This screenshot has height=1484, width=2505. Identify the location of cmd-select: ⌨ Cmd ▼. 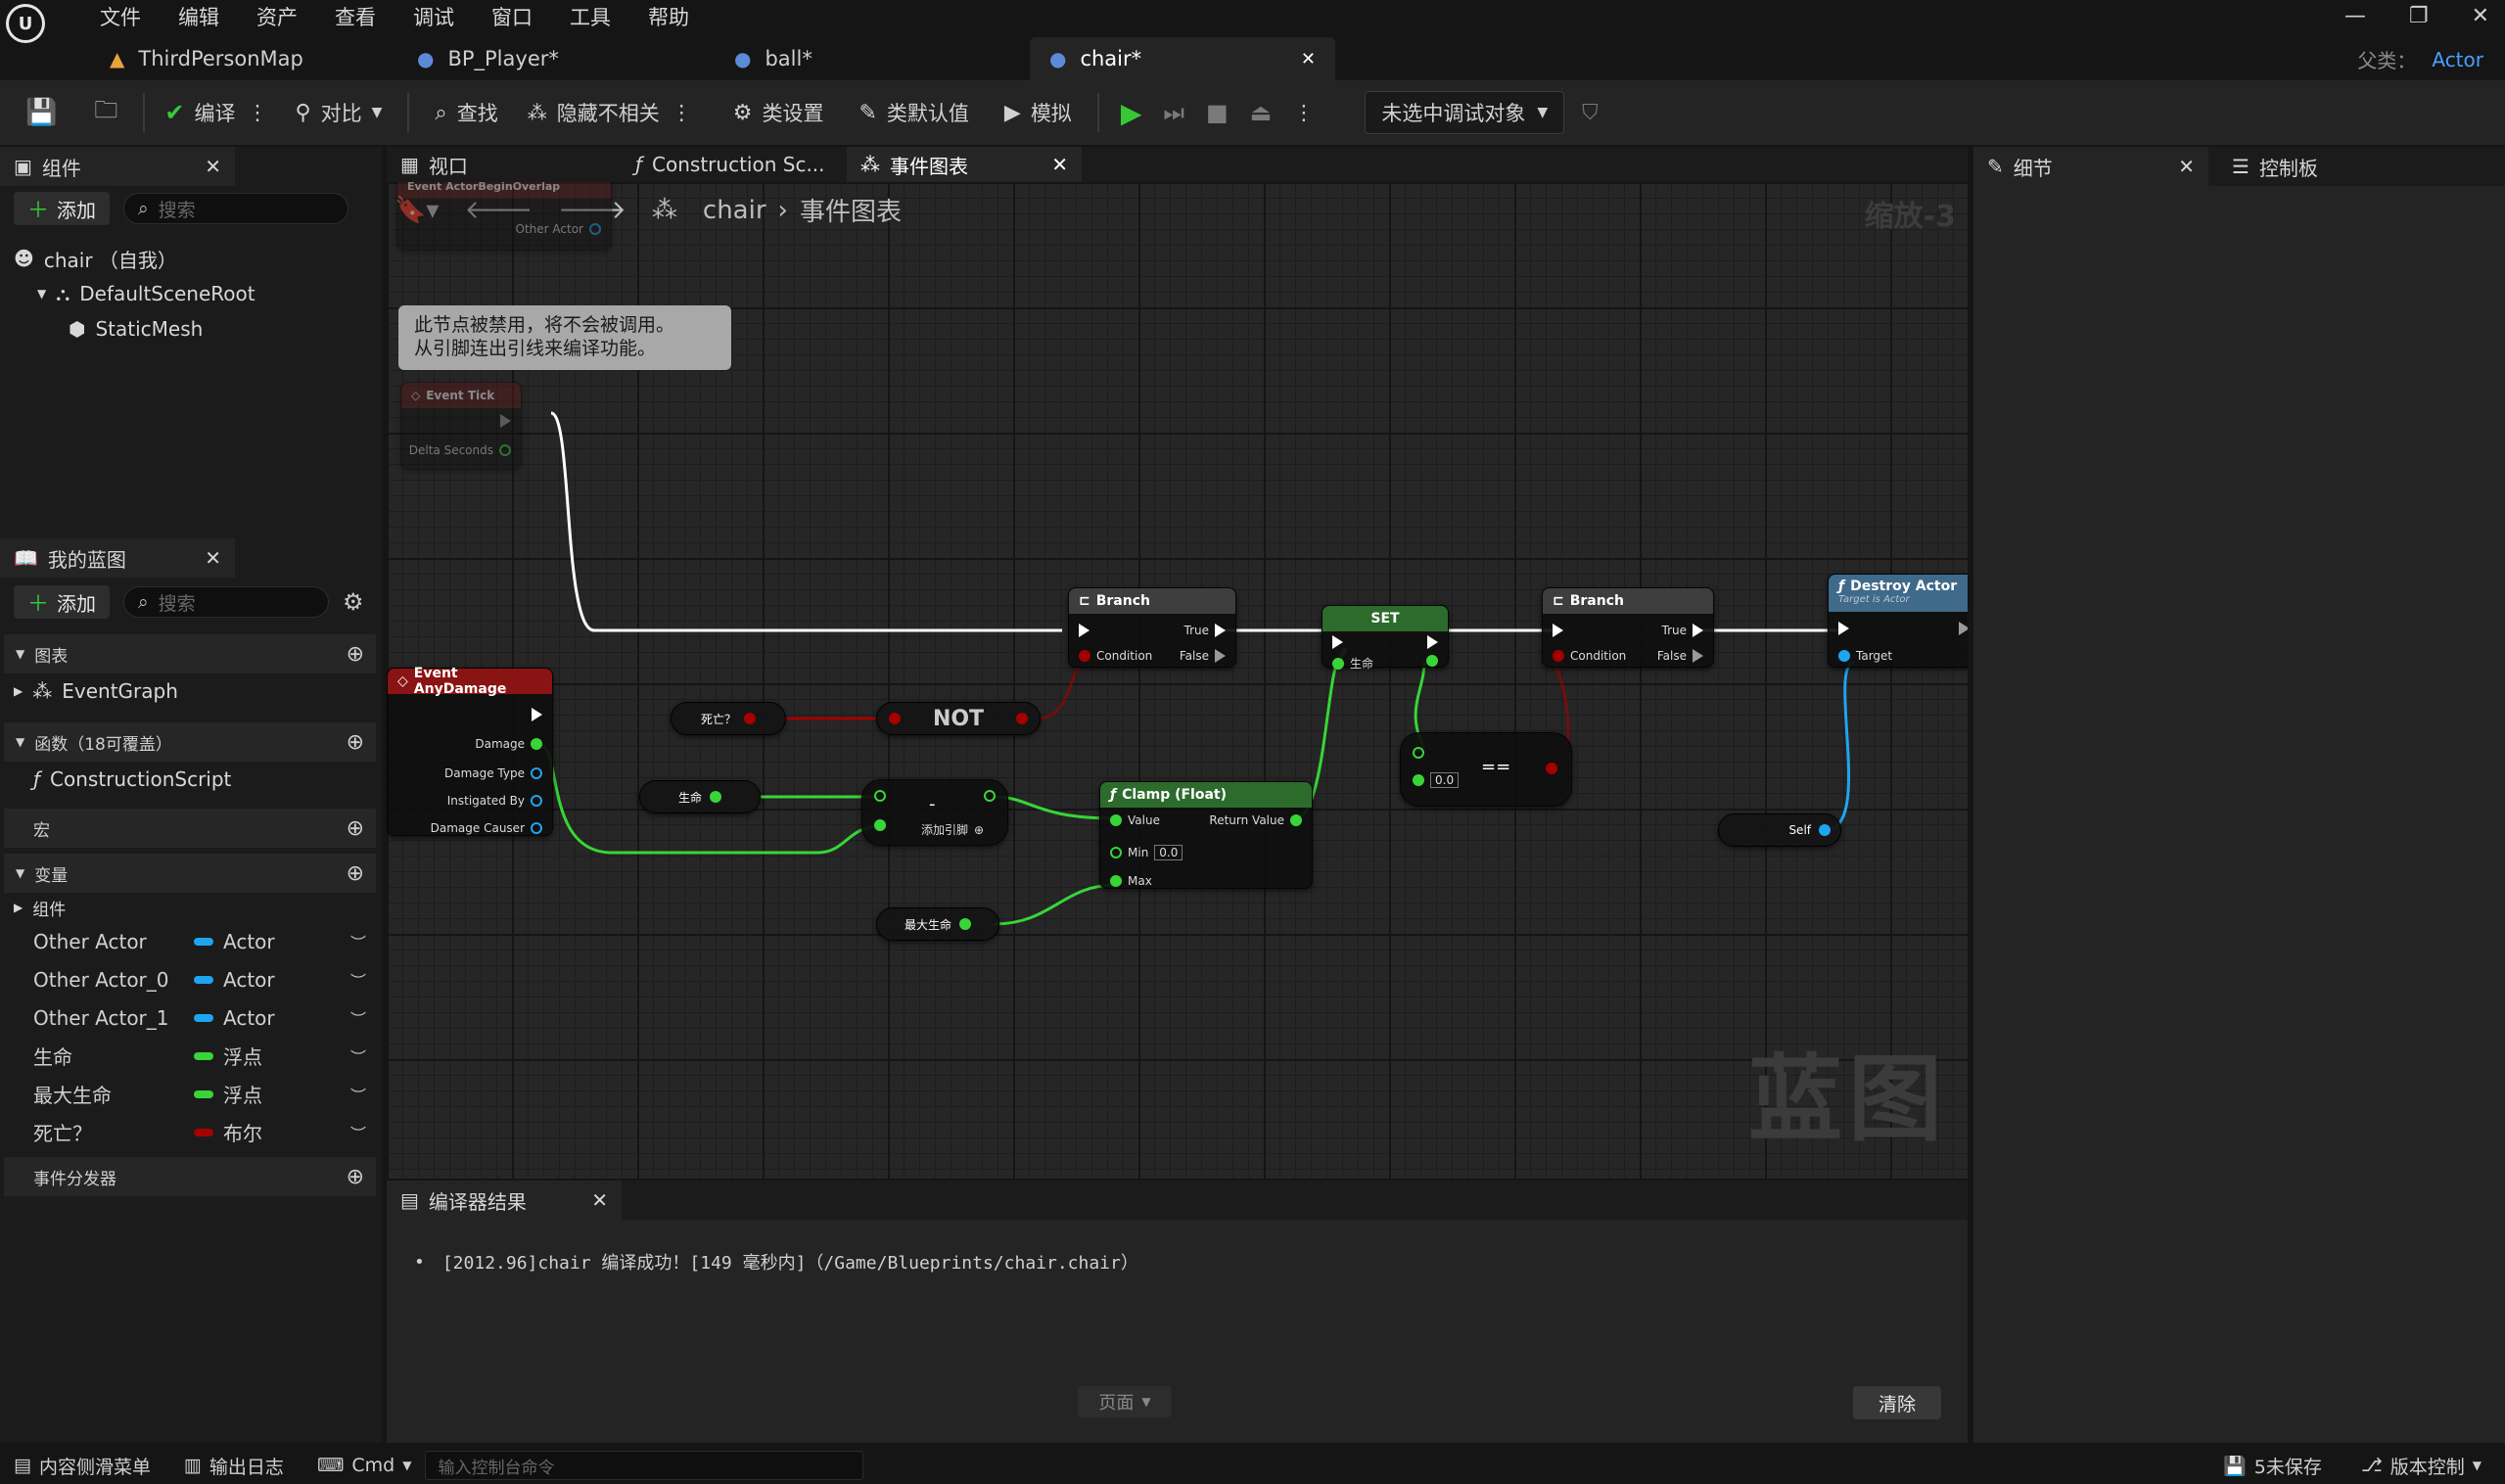
(364, 1465).